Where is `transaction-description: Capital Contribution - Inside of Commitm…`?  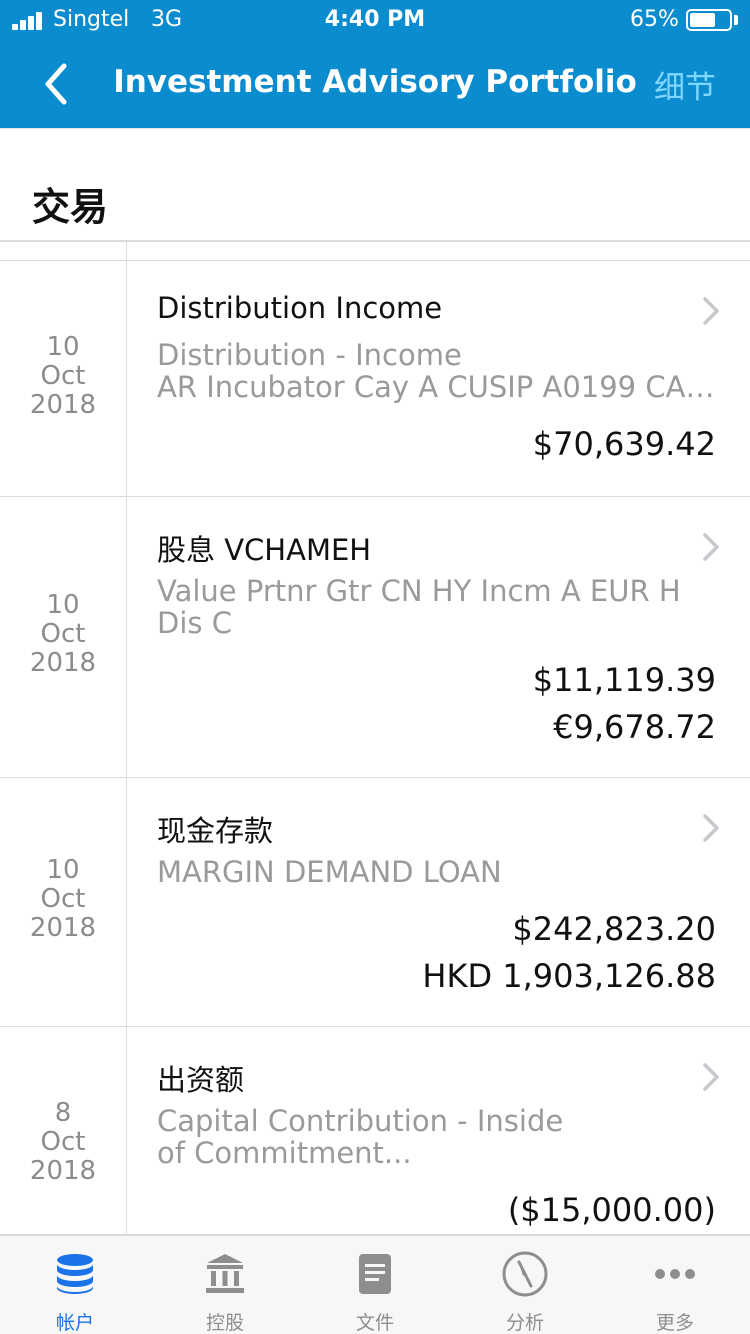 transaction-description: Capital Contribution - Inside of Commitm… is located at coordinates (442, 1137).